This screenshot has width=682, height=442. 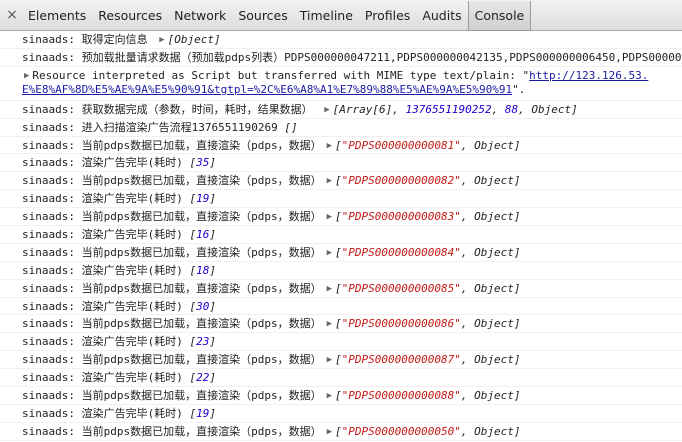 I want to click on warning-tail: "., so click(x=519, y=89).